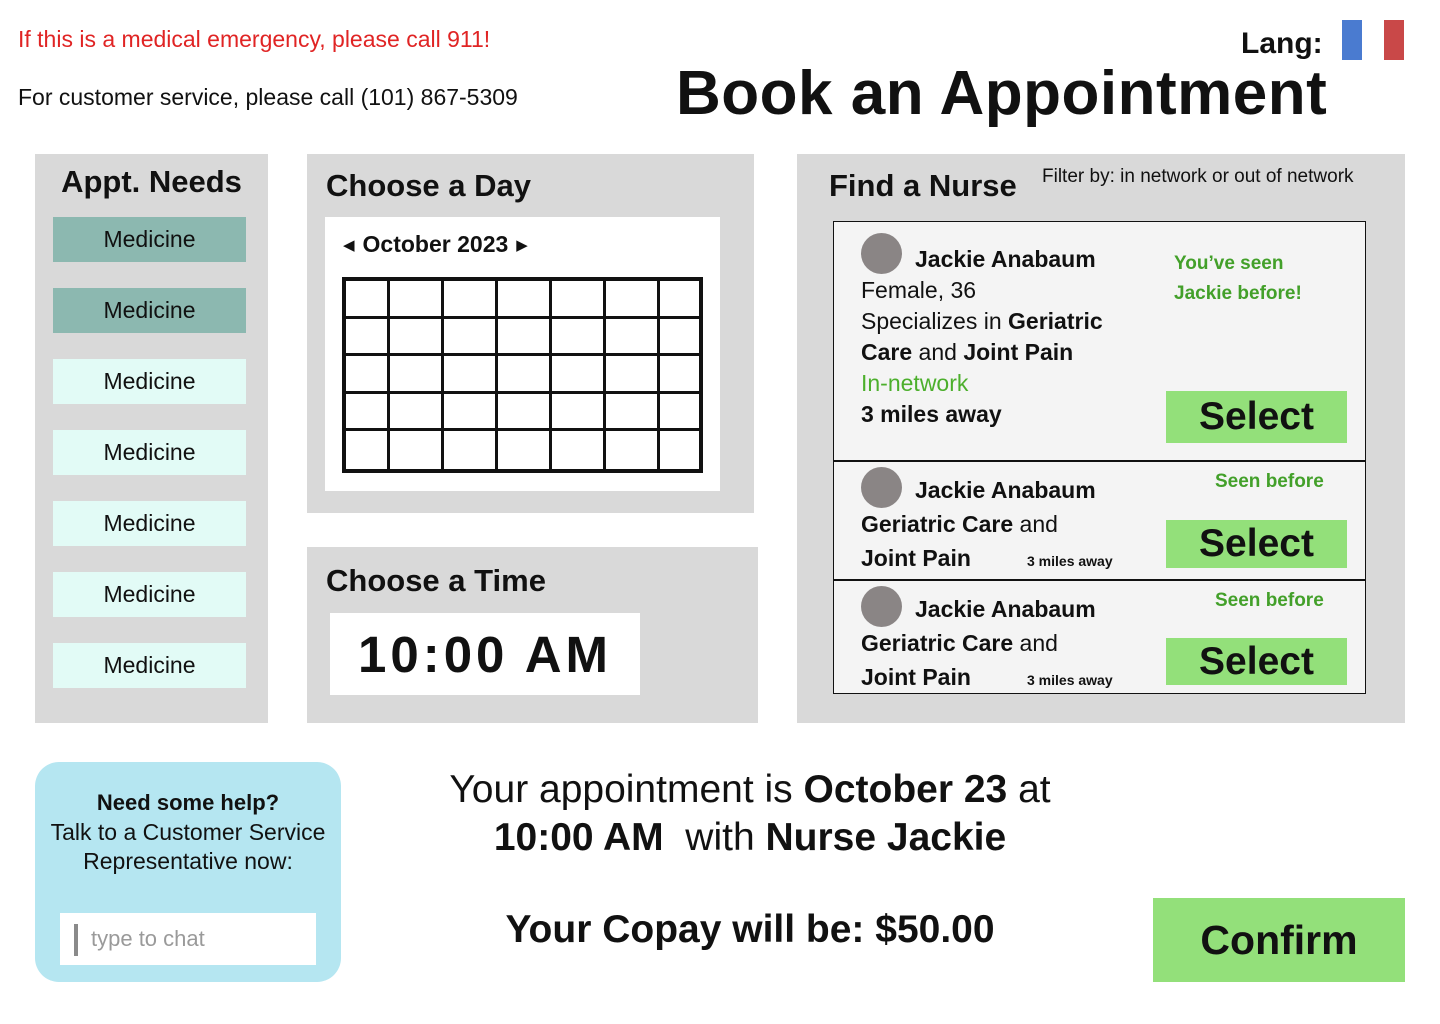 This screenshot has width=1440, height=1024. Describe the element at coordinates (887, 352) in the screenshot. I see `specialty-care: Care` at that location.